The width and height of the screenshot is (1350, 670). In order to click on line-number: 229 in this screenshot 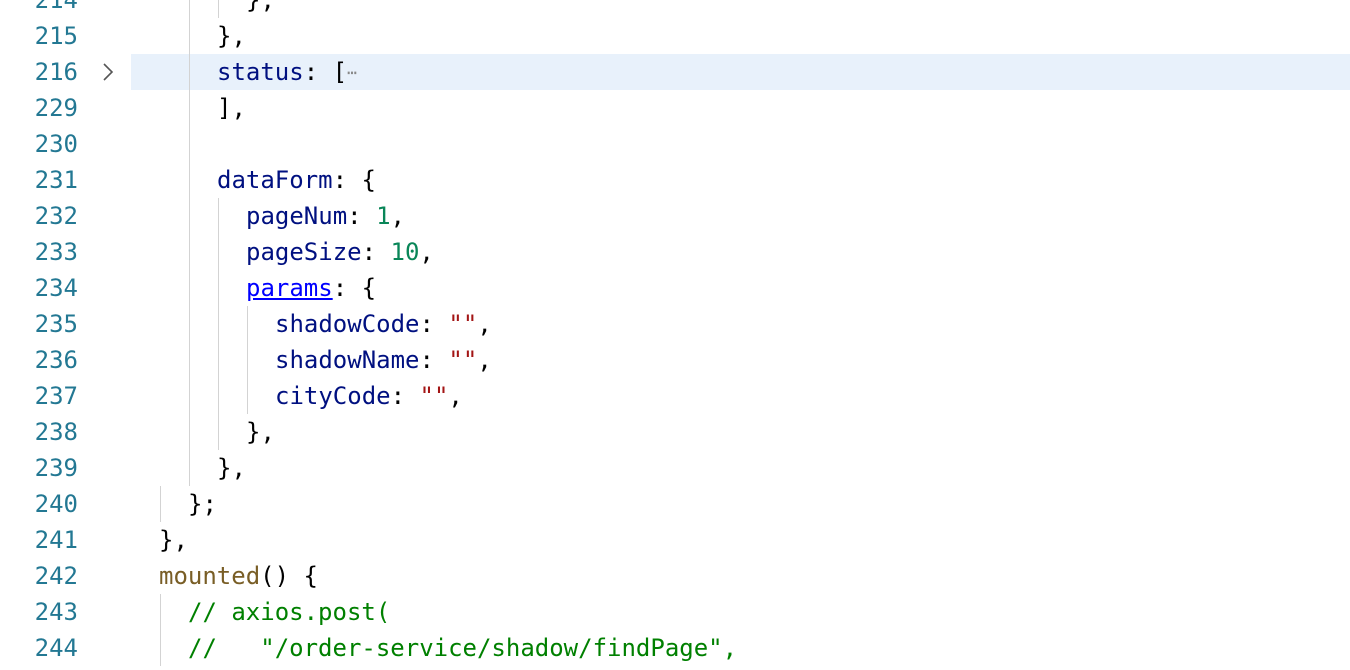, I will do `click(56, 108)`.